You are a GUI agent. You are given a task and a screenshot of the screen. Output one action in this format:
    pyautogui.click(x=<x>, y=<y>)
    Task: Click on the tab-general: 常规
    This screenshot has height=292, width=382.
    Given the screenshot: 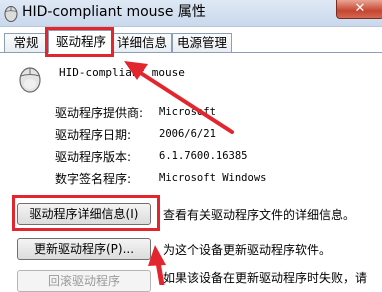 What is the action you would take?
    pyautogui.click(x=26, y=42)
    